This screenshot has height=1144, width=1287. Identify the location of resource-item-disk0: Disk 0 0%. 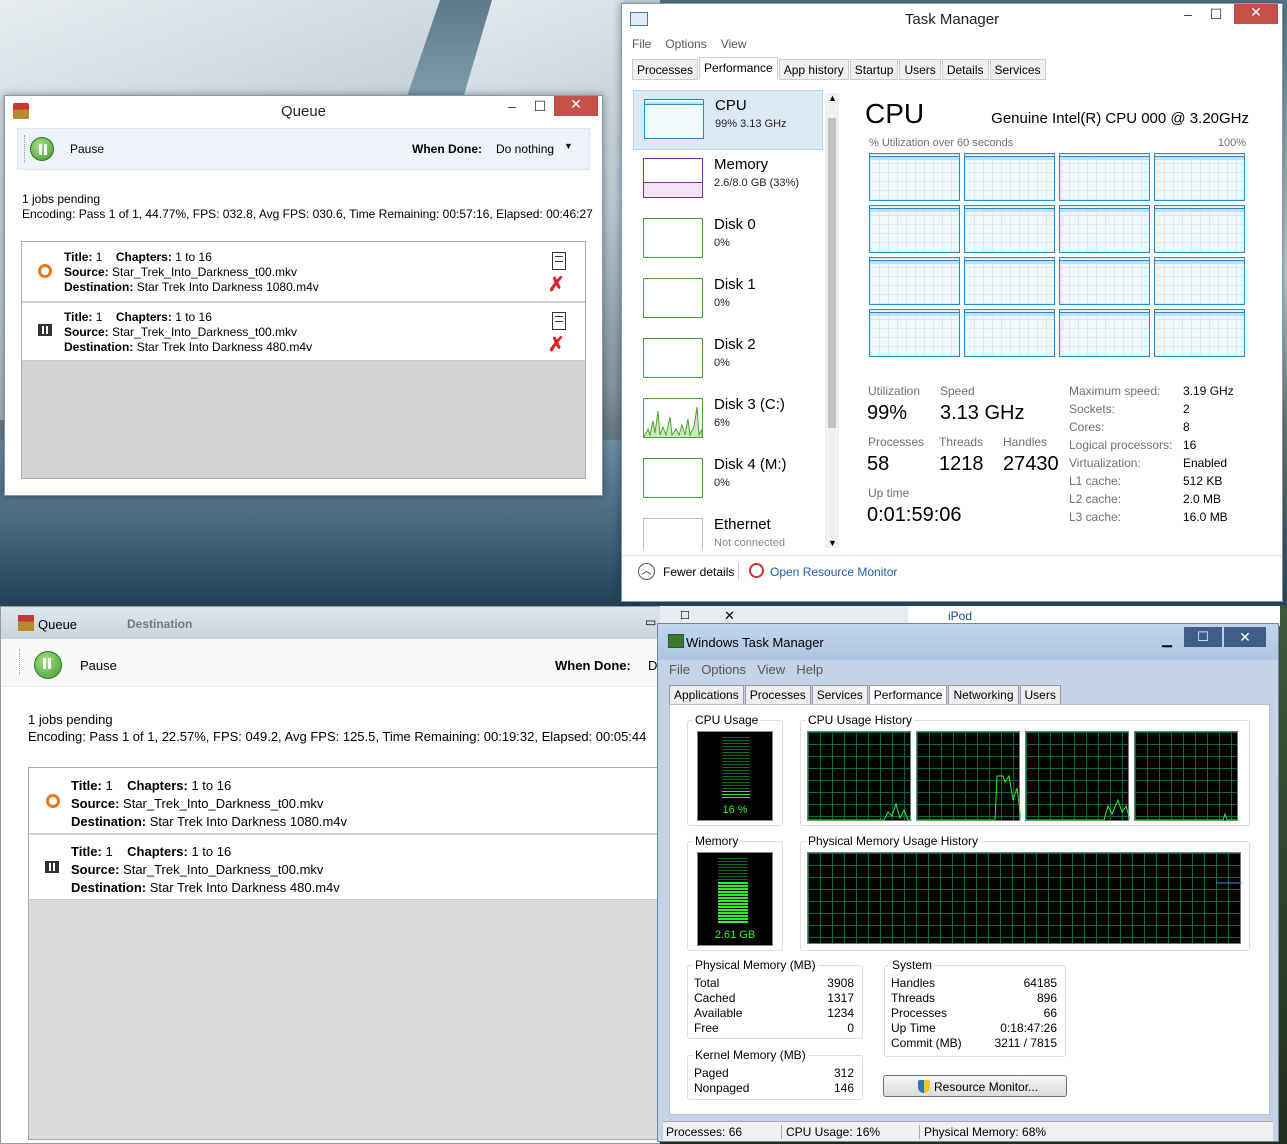
(728, 240).